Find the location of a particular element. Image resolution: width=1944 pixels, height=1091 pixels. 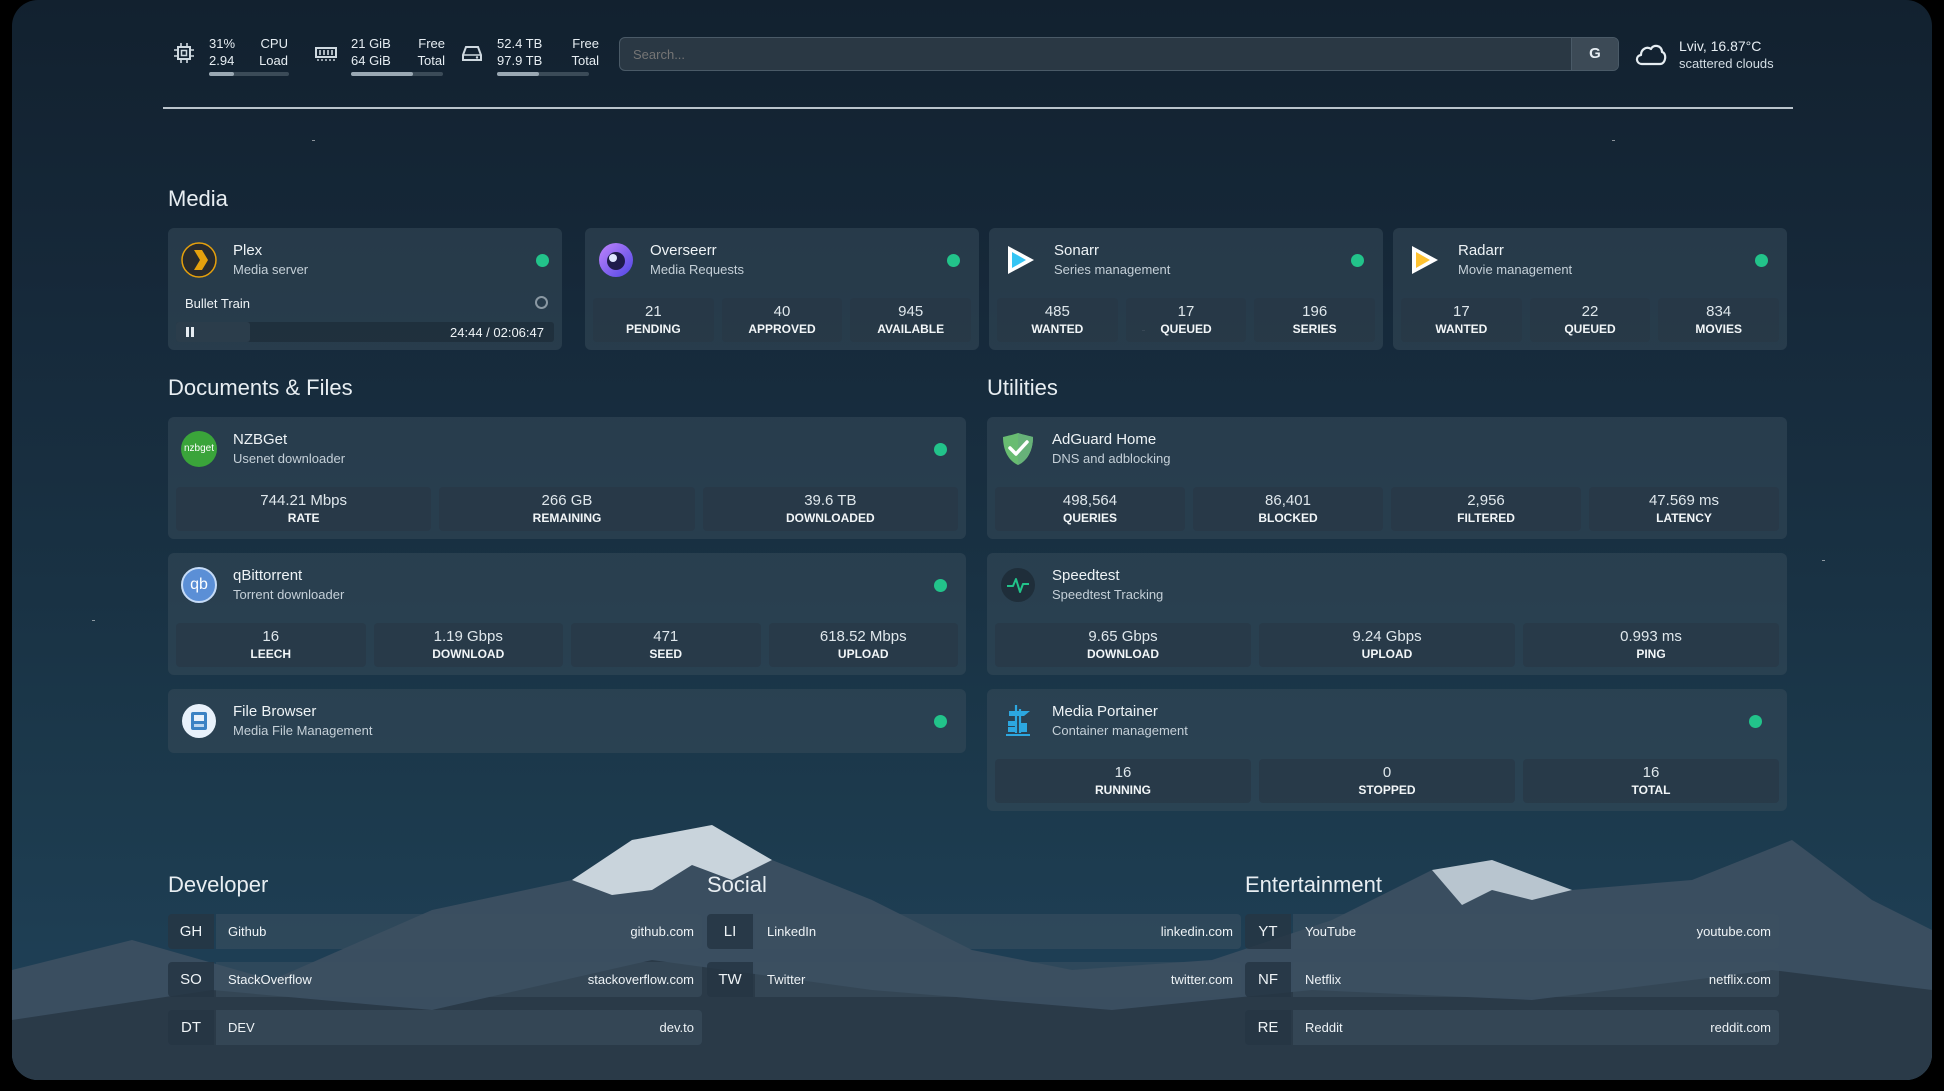

free-label: Free is located at coordinates (431, 43).